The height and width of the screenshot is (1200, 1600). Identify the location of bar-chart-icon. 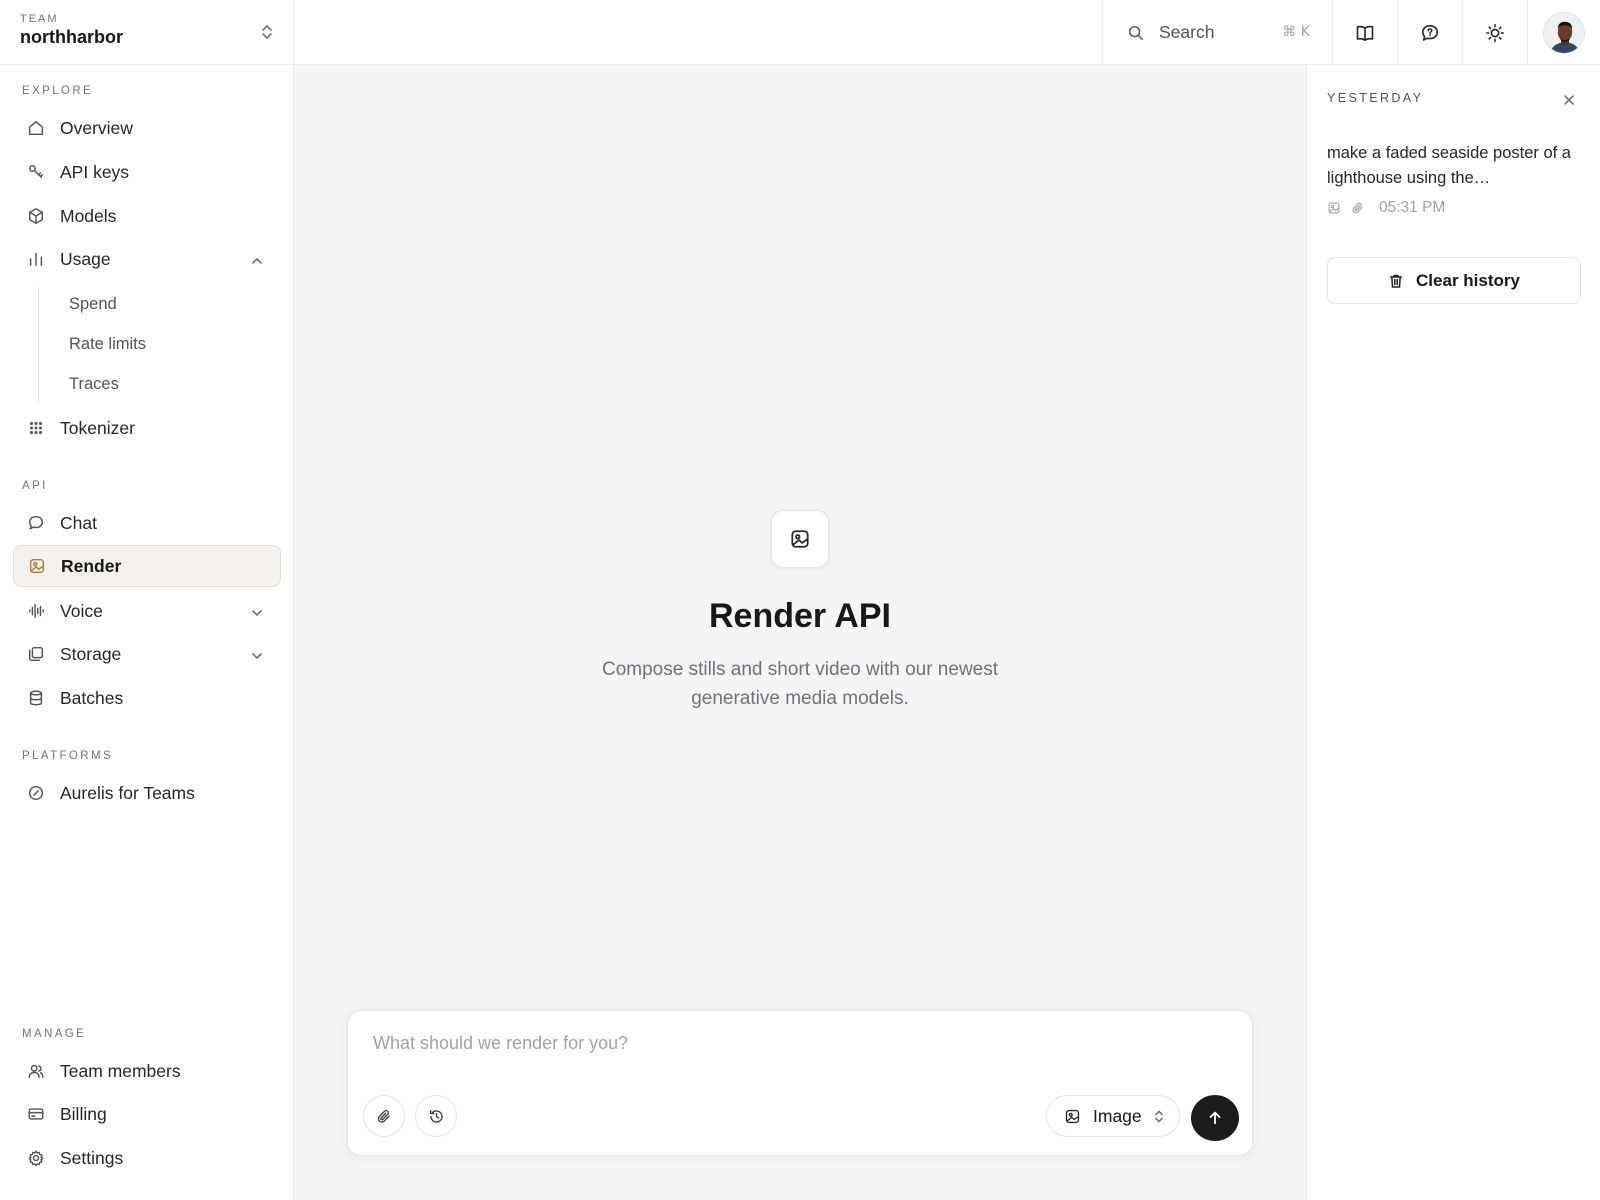
(36, 259).